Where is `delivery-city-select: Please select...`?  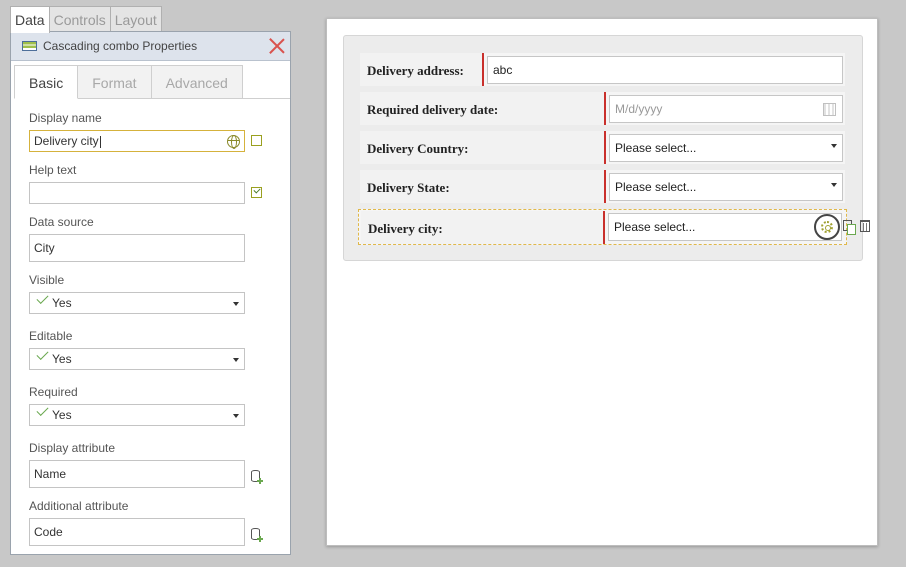 delivery-city-select: Please select... is located at coordinates (725, 227).